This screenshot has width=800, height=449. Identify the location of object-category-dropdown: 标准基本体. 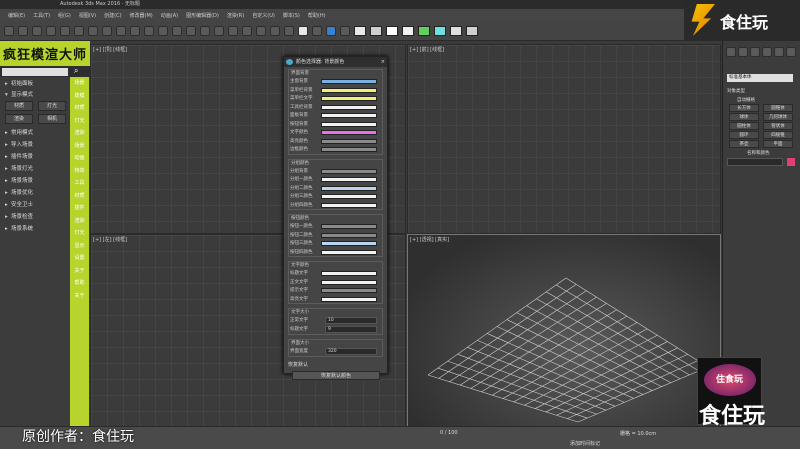
(760, 78).